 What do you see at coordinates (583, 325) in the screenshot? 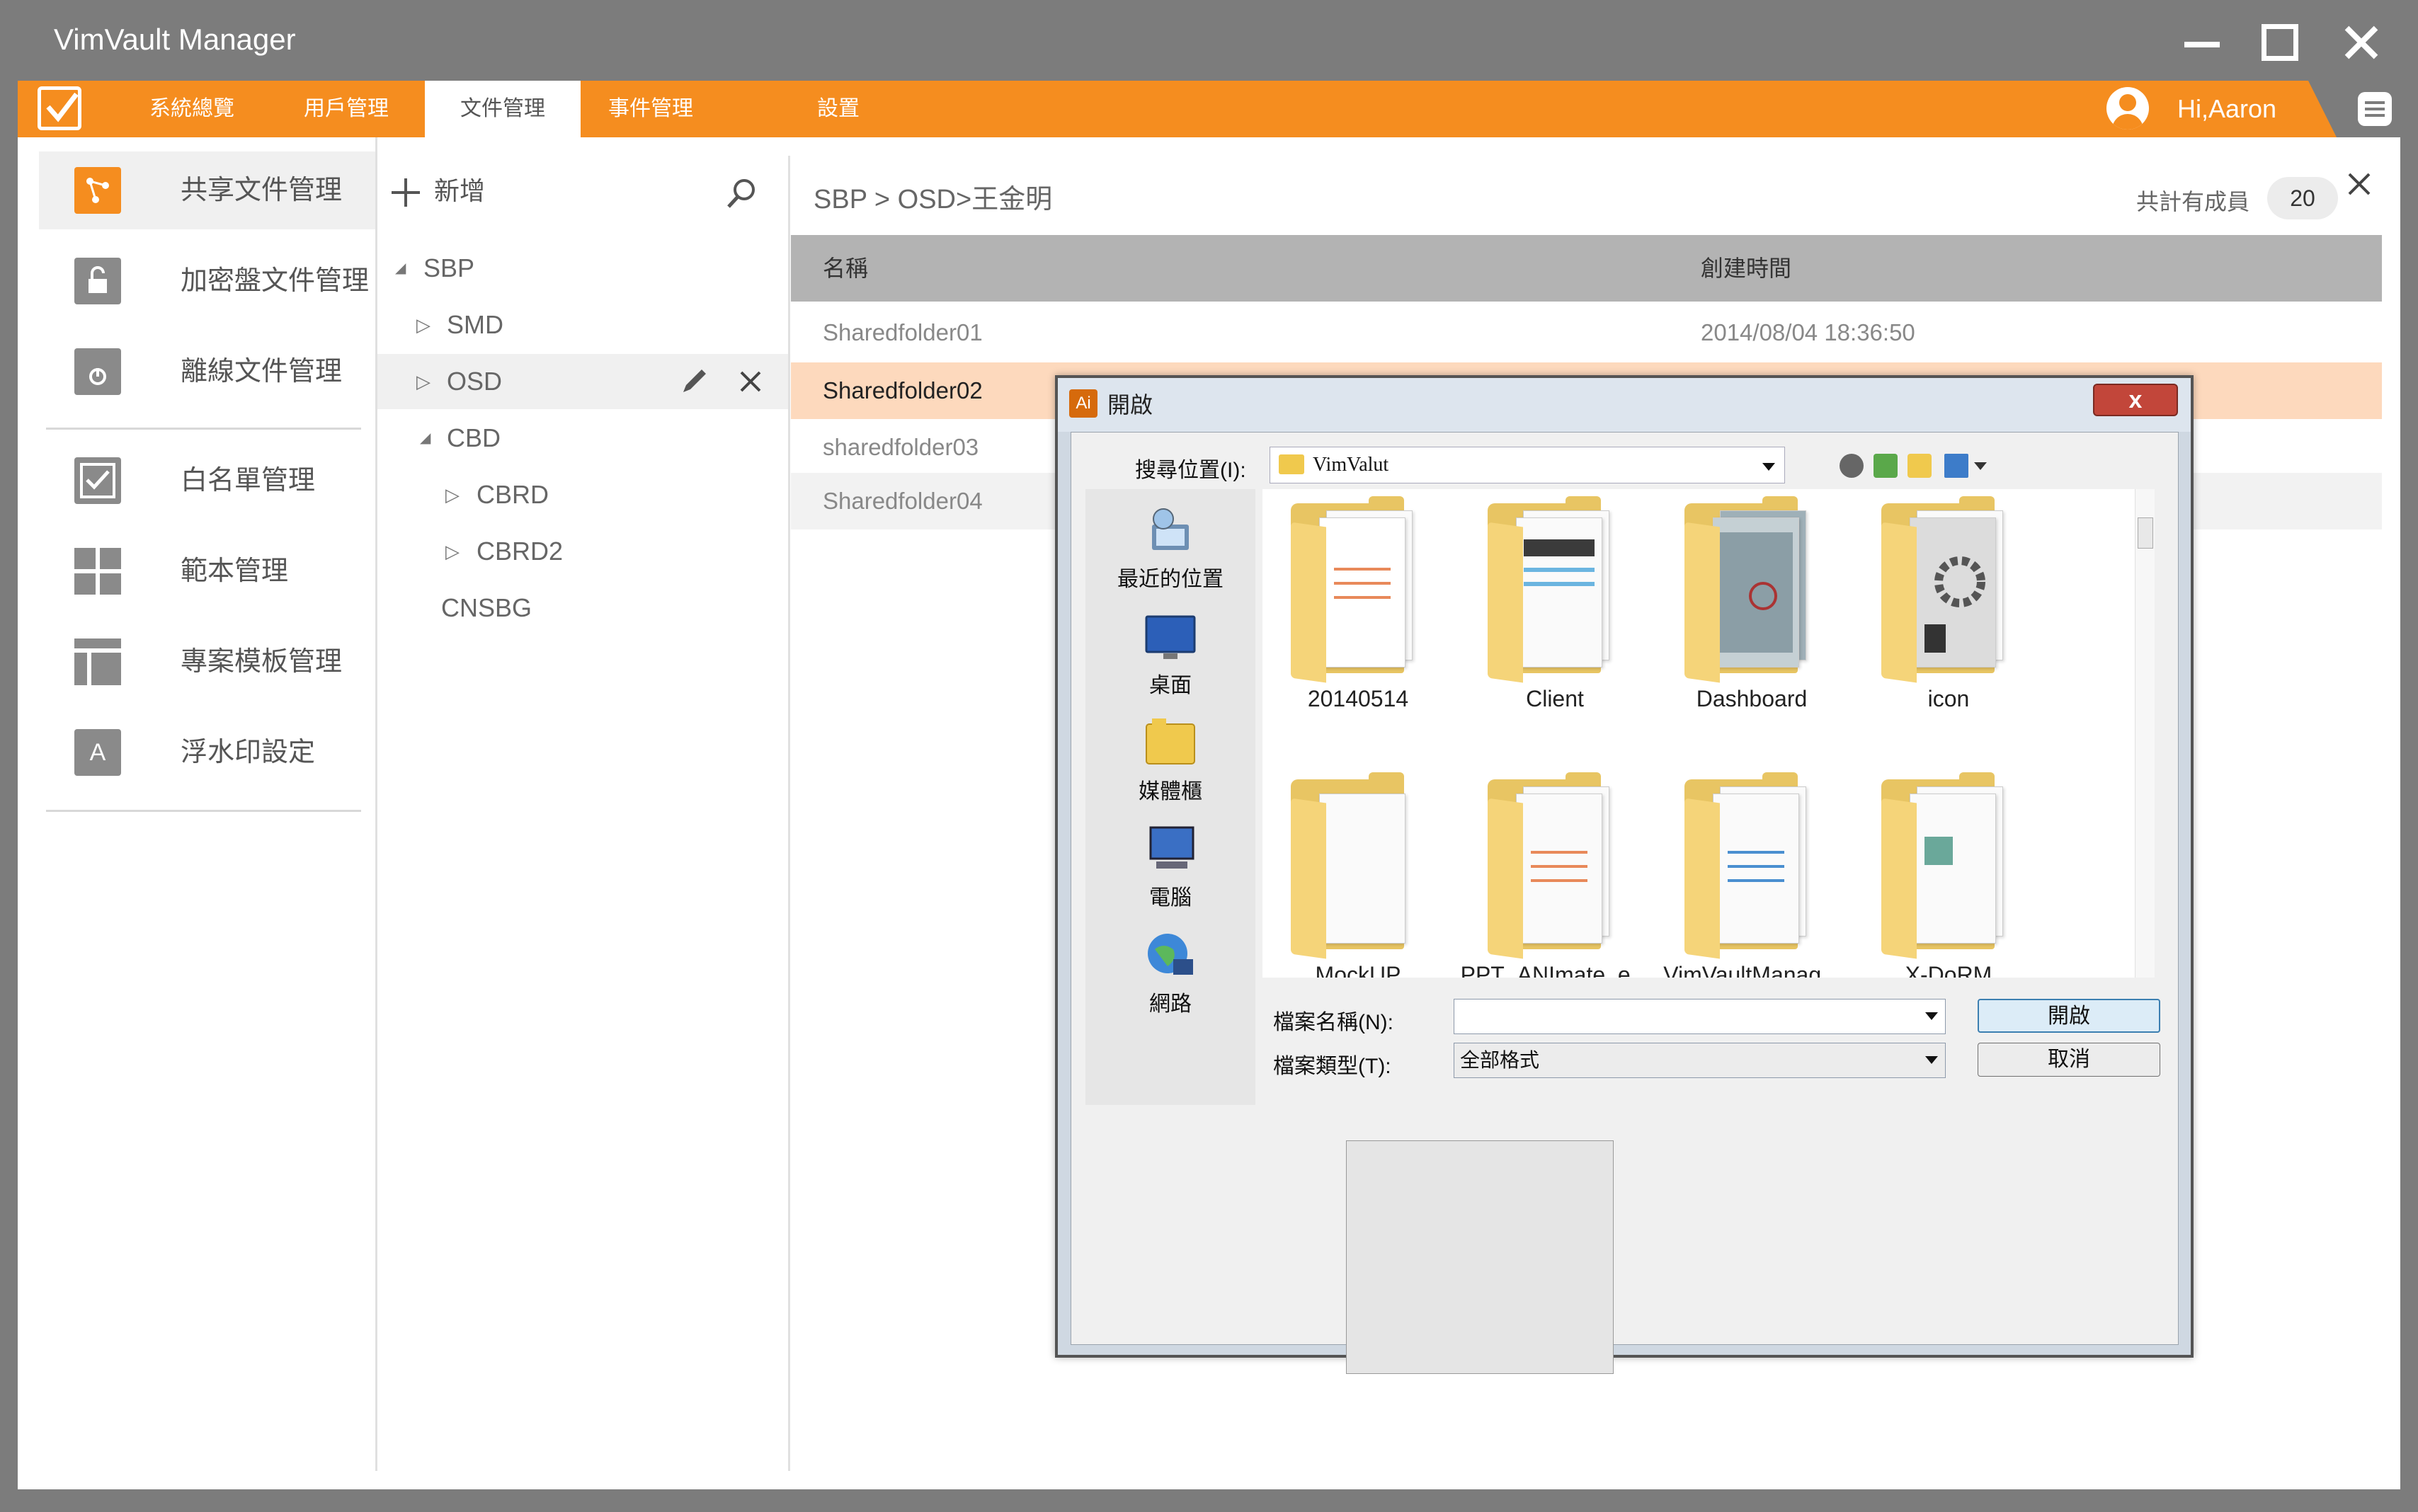
I see `tree-node-smd: ▷ SMD` at bounding box center [583, 325].